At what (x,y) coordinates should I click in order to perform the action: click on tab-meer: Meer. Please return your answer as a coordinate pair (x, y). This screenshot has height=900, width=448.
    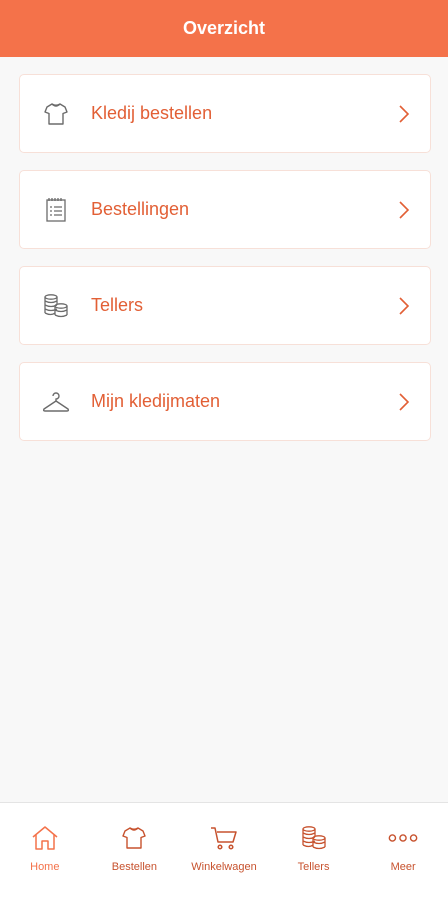
    Looking at the image, I should click on (403, 851).